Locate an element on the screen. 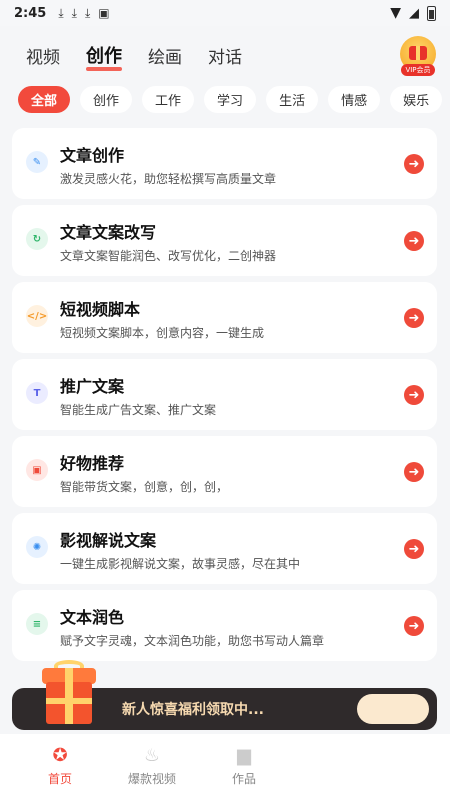 This screenshot has height=800, width=450. bottom-nav: ✪ 首页 ♨ 爆款视频 ▆ 作品 is located at coordinates (225, 767).